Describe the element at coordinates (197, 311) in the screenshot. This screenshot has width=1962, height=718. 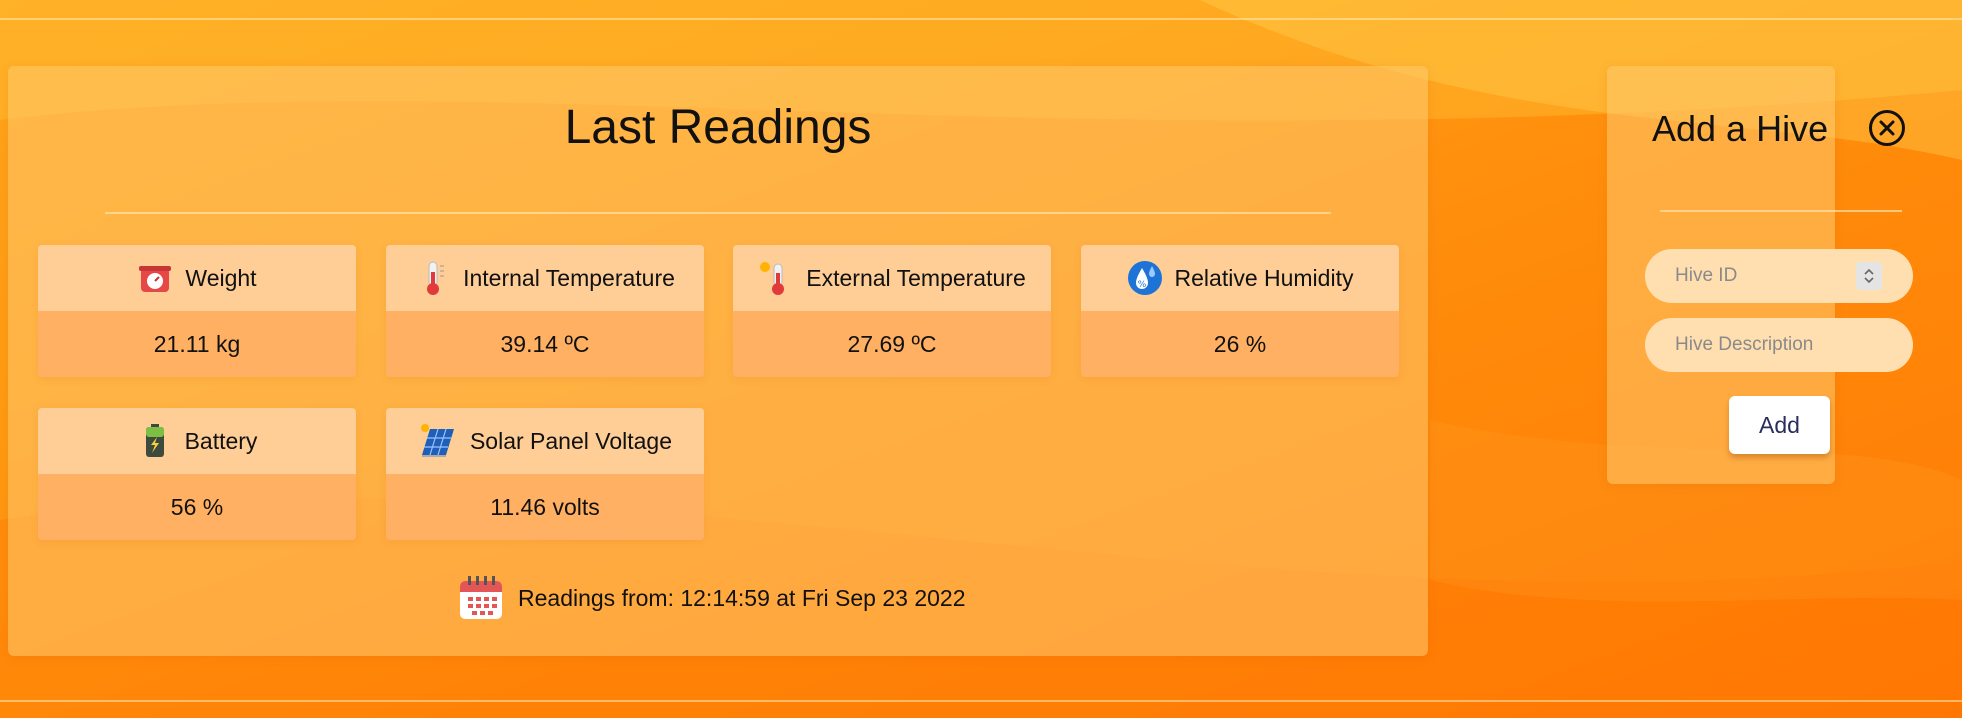
I see `weight-card: Weight 21.11 kg` at that location.